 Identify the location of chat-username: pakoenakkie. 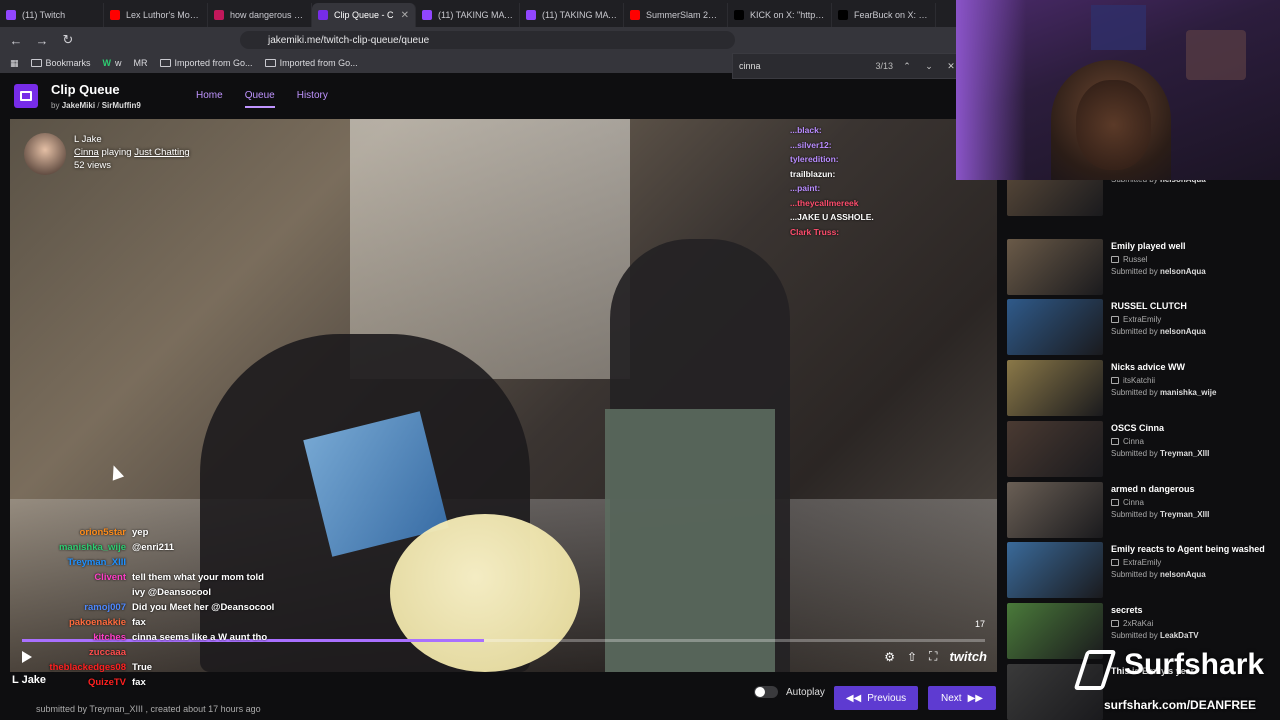
(97, 622).